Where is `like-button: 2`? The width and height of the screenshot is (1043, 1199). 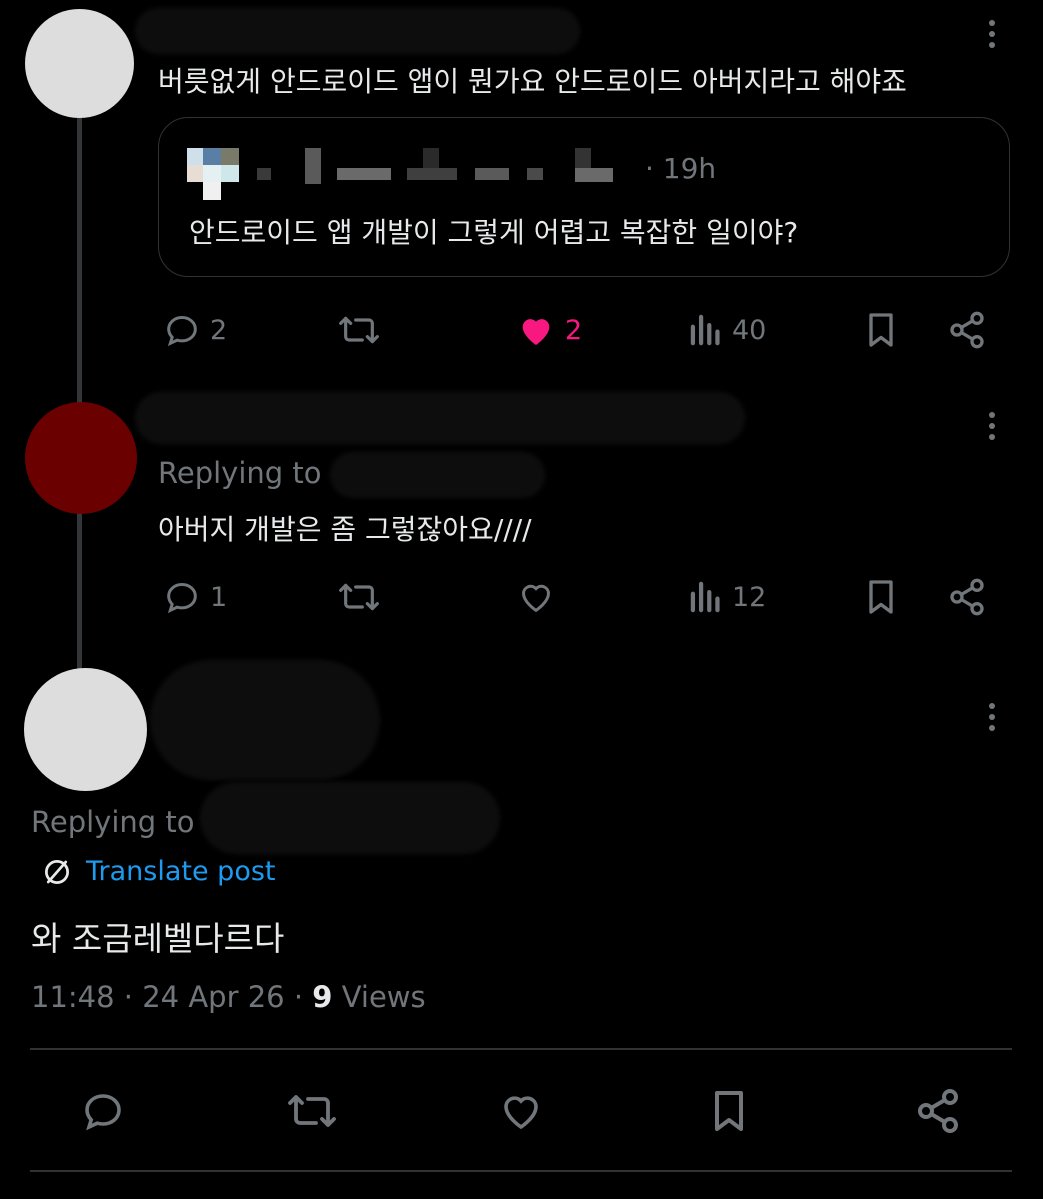
like-button: 2 is located at coordinates (548, 330).